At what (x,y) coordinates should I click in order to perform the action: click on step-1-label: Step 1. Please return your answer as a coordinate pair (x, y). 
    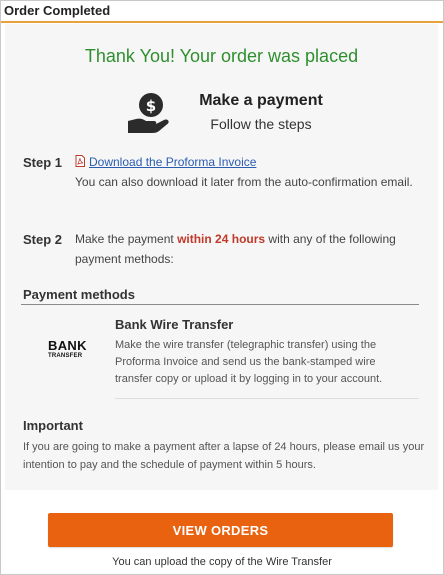
    Looking at the image, I should click on (43, 162).